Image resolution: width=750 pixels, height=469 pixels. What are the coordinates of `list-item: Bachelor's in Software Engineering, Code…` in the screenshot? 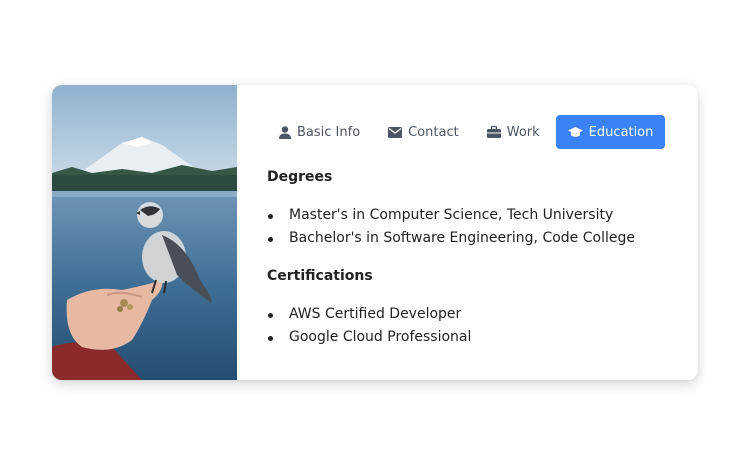 It's located at (451, 238).